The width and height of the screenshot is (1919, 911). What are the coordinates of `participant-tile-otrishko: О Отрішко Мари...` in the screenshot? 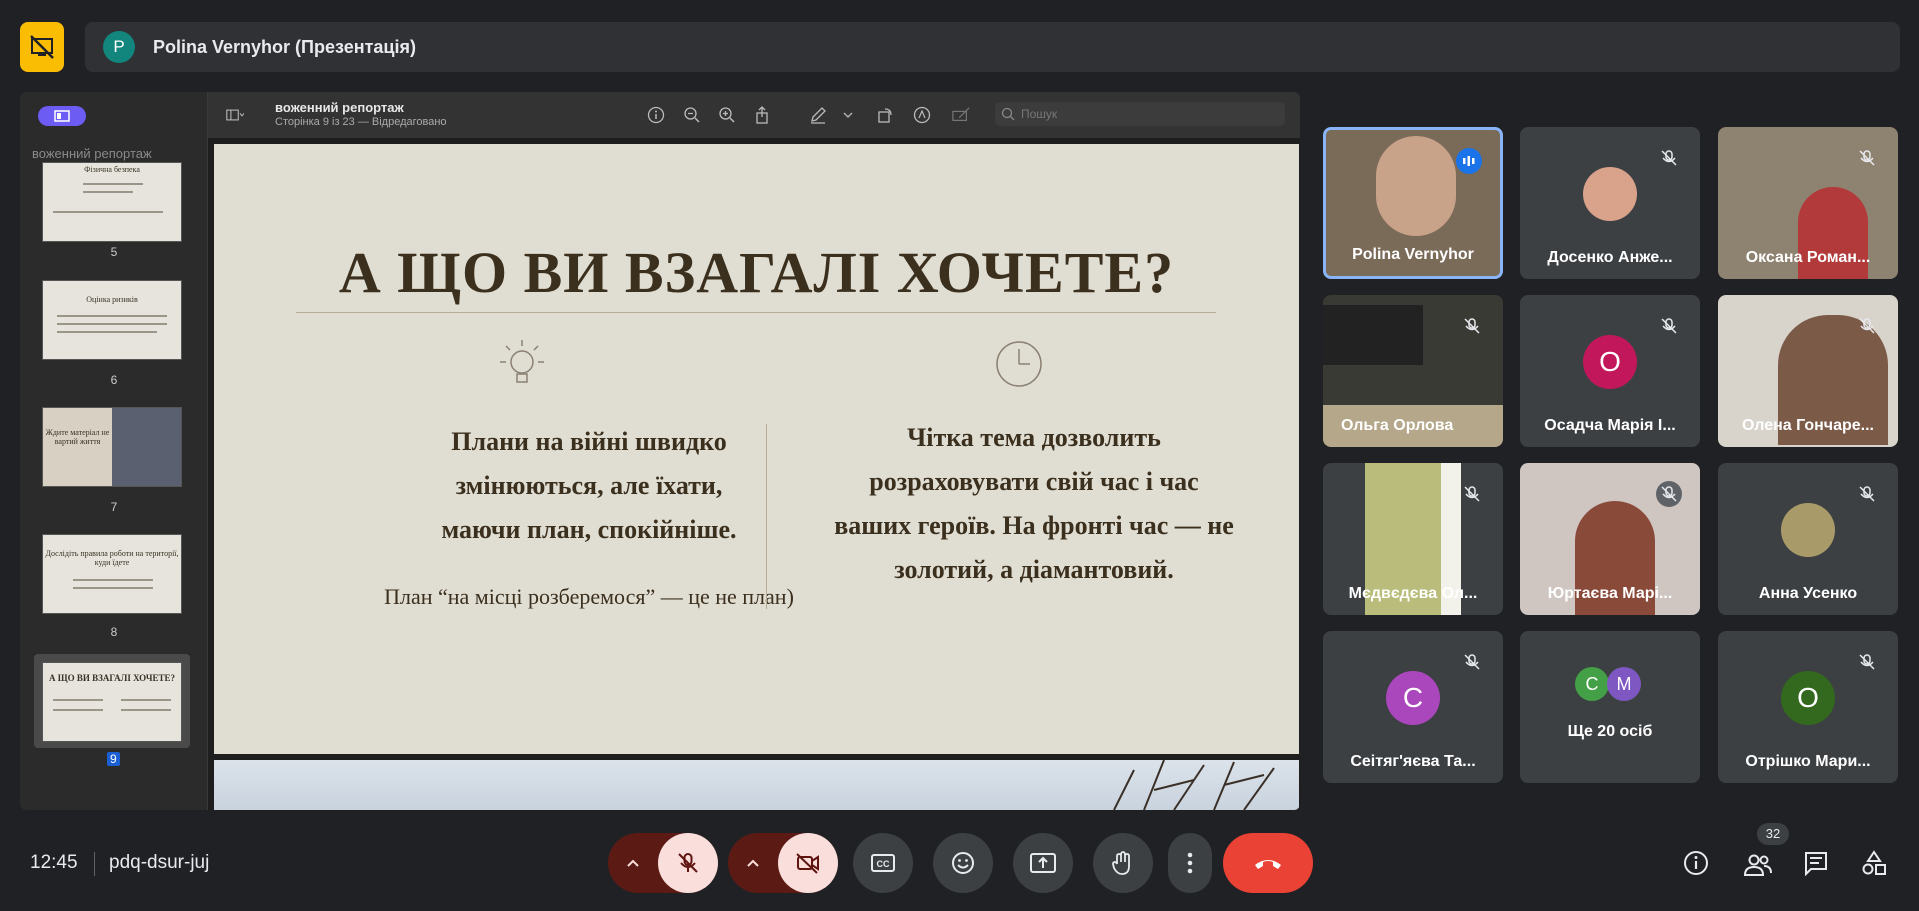 It's located at (1808, 707).